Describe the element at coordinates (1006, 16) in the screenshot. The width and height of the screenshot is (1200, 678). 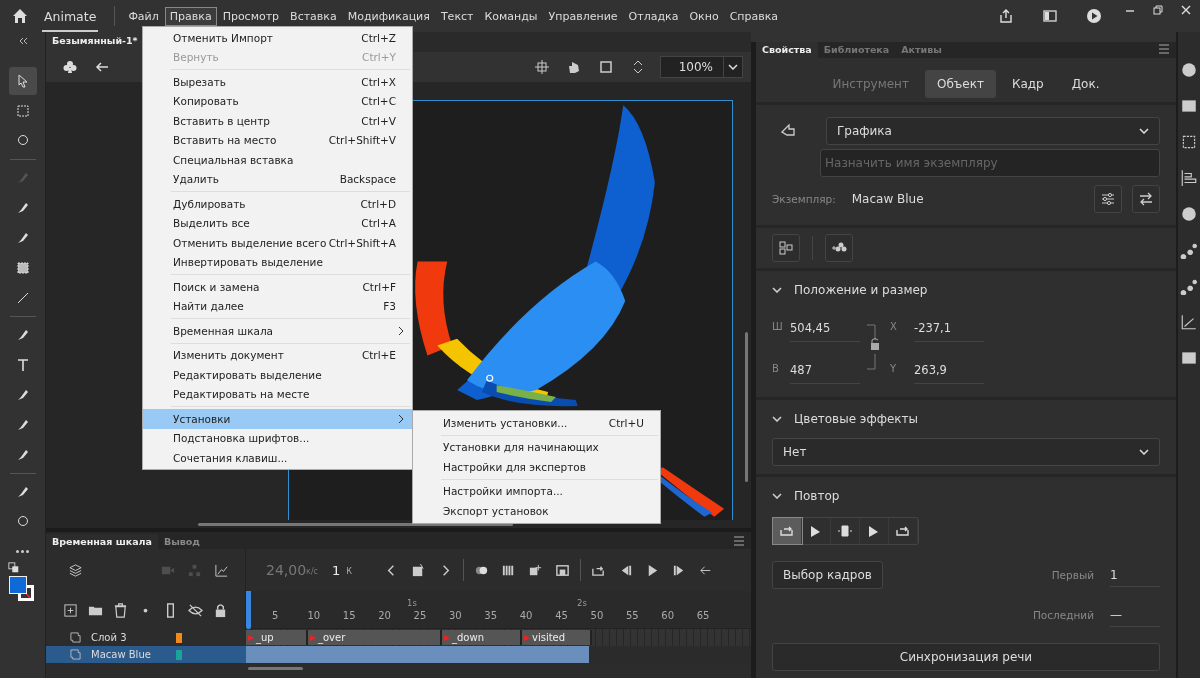
I see `share-icon` at that location.